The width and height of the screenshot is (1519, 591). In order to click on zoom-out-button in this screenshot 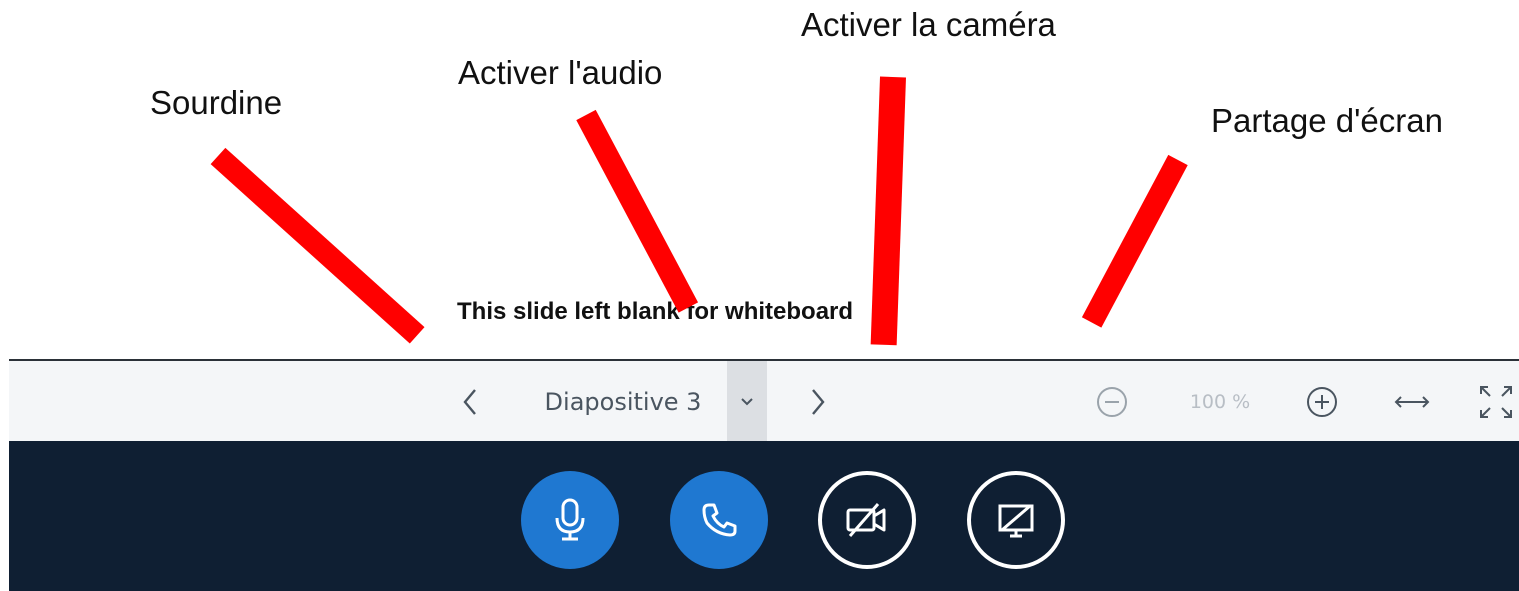, I will do `click(1112, 402)`.